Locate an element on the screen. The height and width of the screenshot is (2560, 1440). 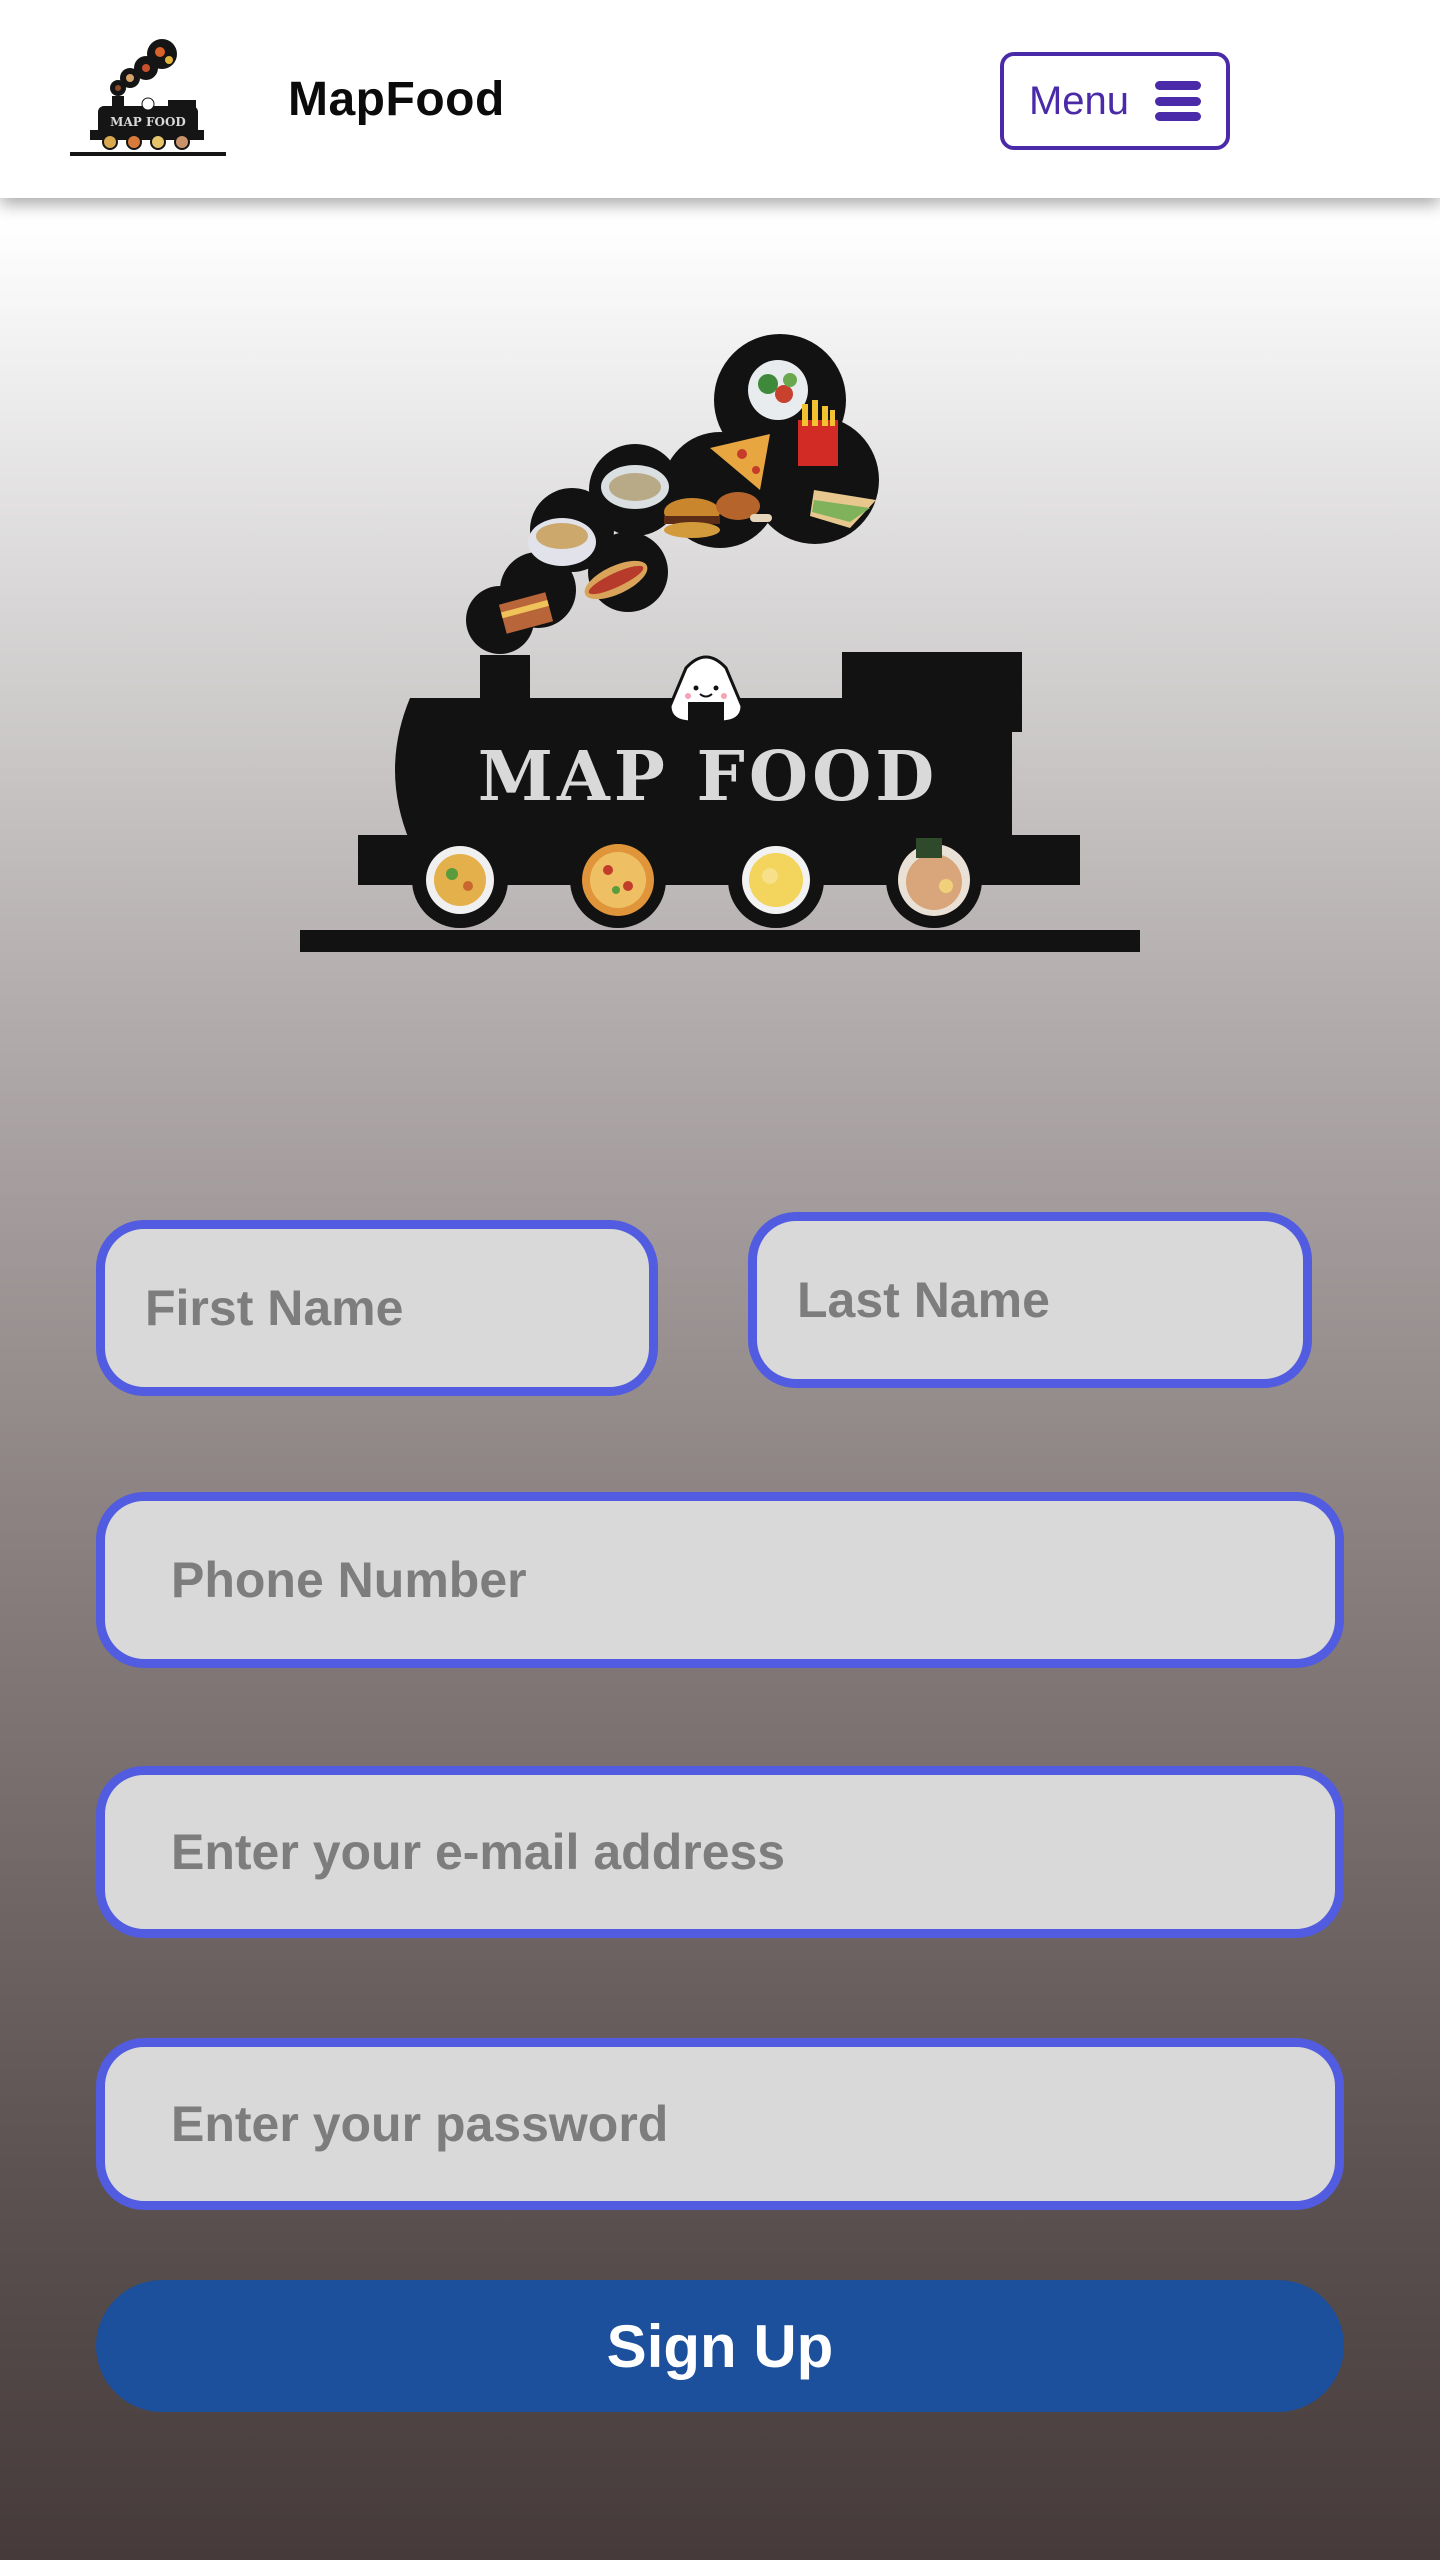
first-name-input is located at coordinates (377, 1308).